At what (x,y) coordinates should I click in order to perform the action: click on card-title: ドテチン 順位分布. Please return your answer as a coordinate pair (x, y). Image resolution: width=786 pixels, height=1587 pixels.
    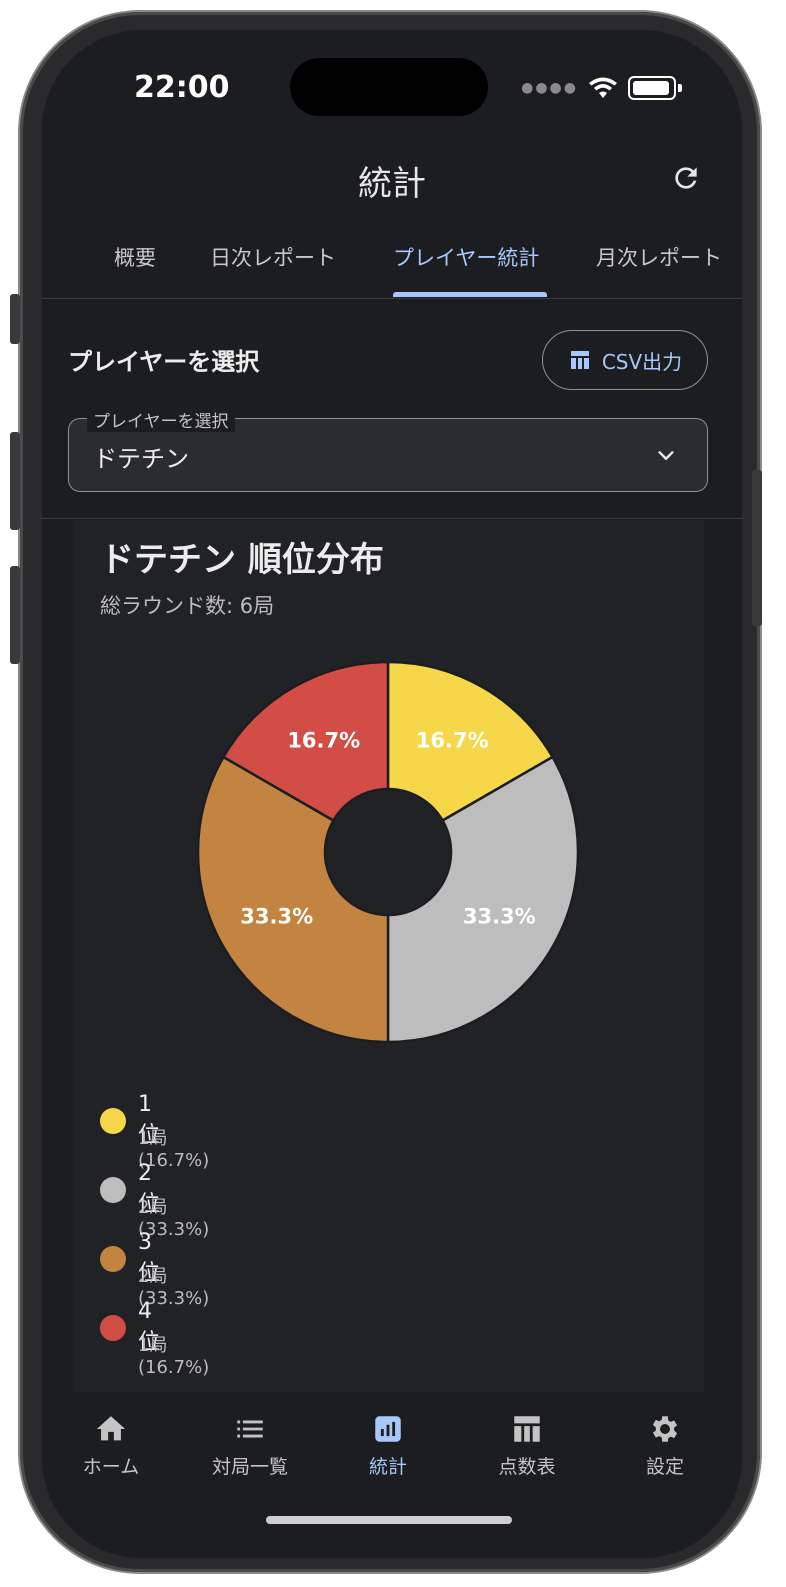
    Looking at the image, I should click on (242, 560).